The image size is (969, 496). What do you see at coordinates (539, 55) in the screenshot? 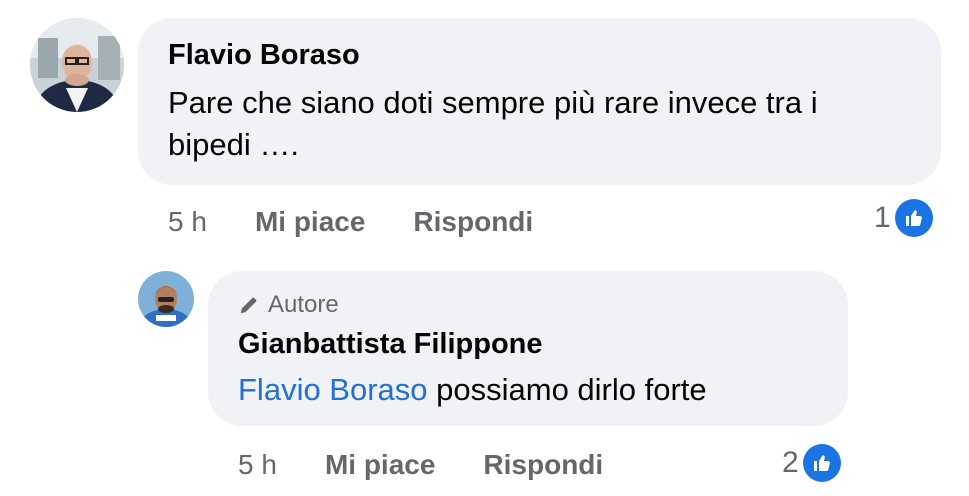
I see `comment-author-name: Flavio Boraso` at bounding box center [539, 55].